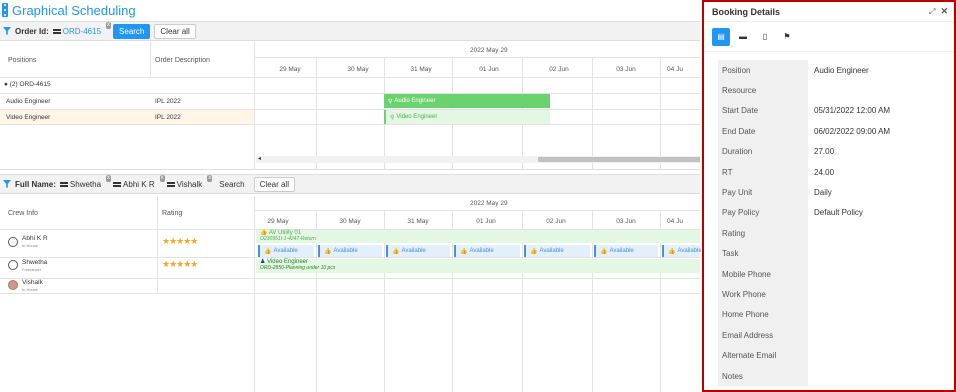 This screenshot has height=392, width=956. What do you see at coordinates (274, 184) in the screenshot?
I see `crew-clear-all-button: Clear all` at bounding box center [274, 184].